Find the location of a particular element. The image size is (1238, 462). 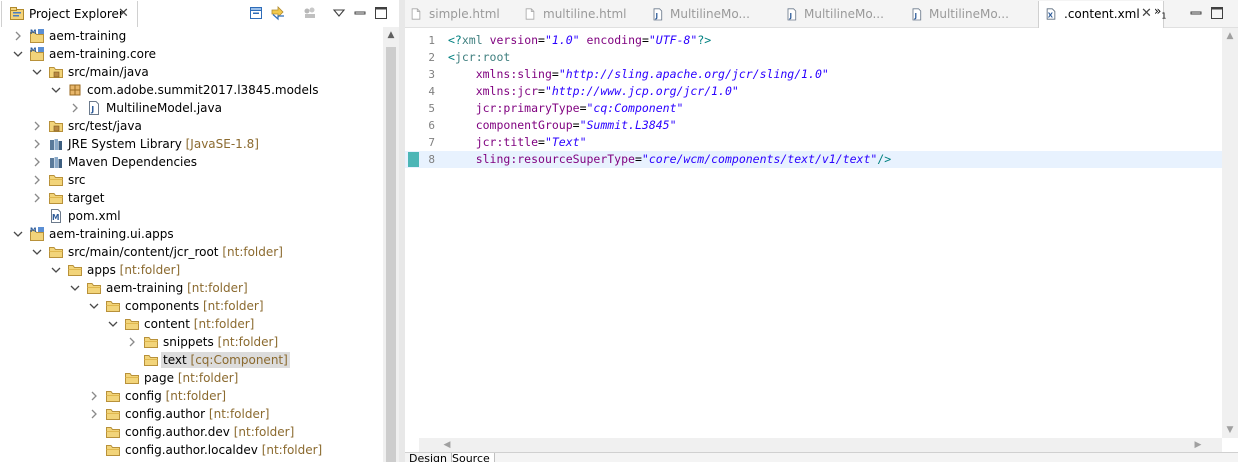

code-token: /> is located at coordinates (884, 159).